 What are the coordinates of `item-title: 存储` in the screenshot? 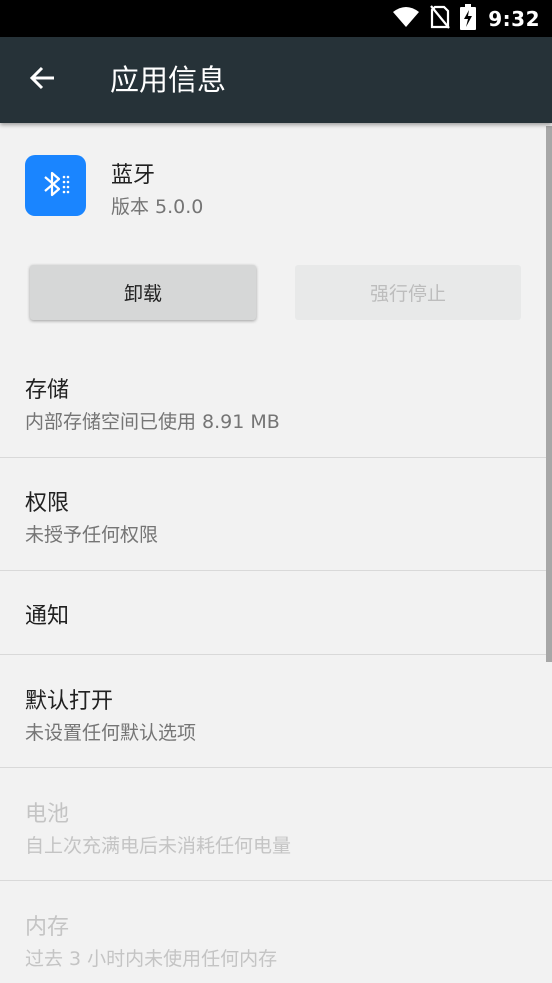 It's located at (47, 390).